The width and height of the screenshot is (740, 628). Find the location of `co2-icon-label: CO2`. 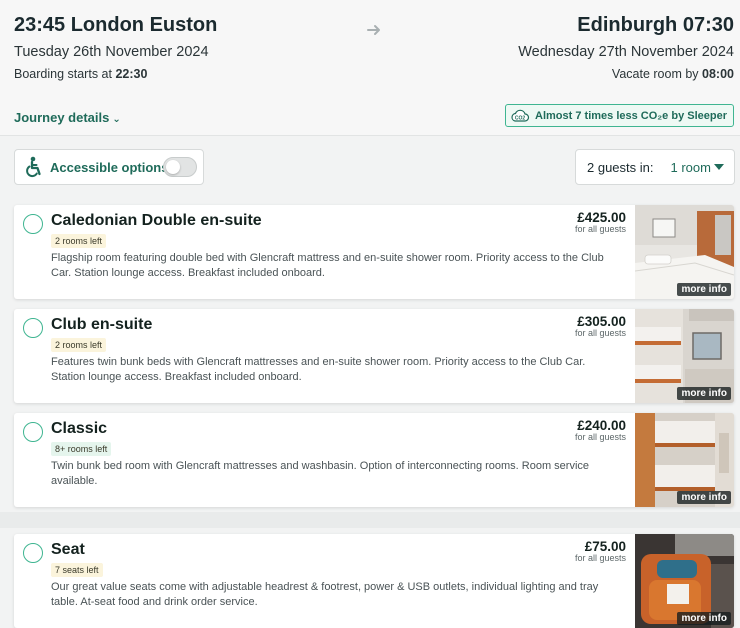

co2-icon-label: CO2 is located at coordinates (520, 118).